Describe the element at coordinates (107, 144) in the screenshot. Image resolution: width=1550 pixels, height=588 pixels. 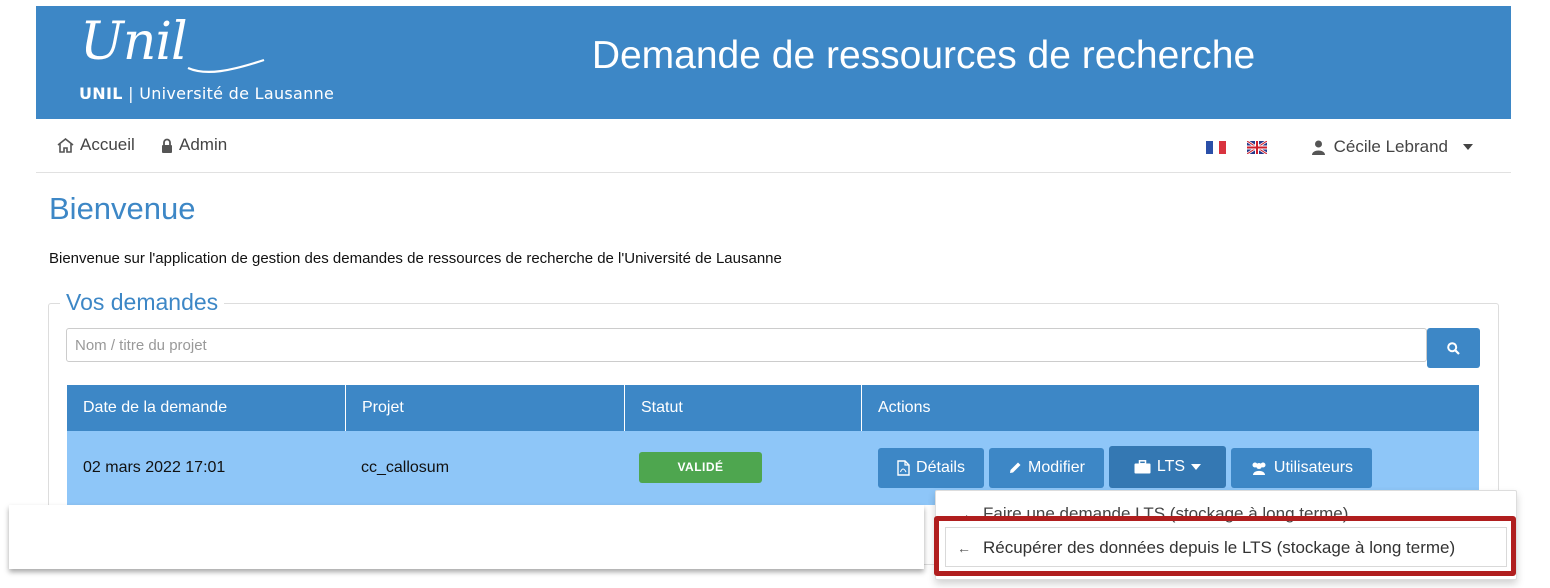
I see `nav-home-label: Accueil` at that location.